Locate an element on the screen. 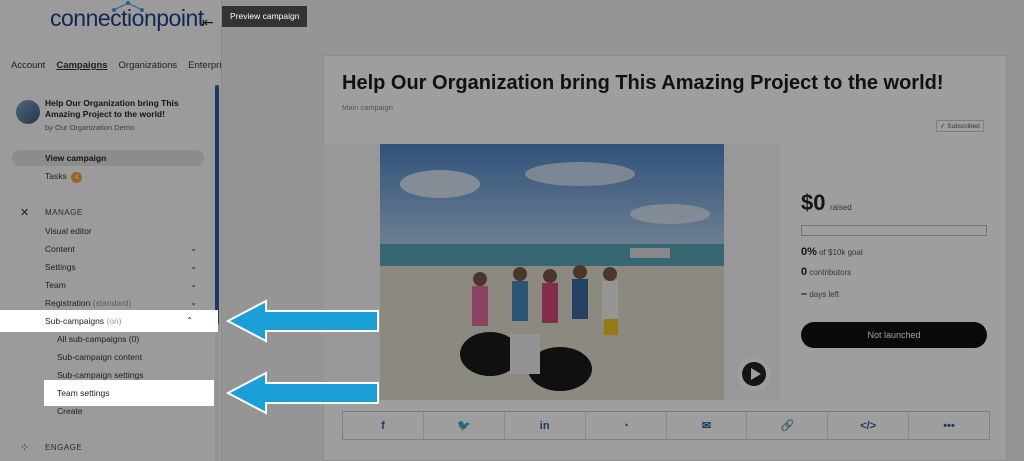  preview-campaign-tooltip: Preview campaign is located at coordinates (265, 16).